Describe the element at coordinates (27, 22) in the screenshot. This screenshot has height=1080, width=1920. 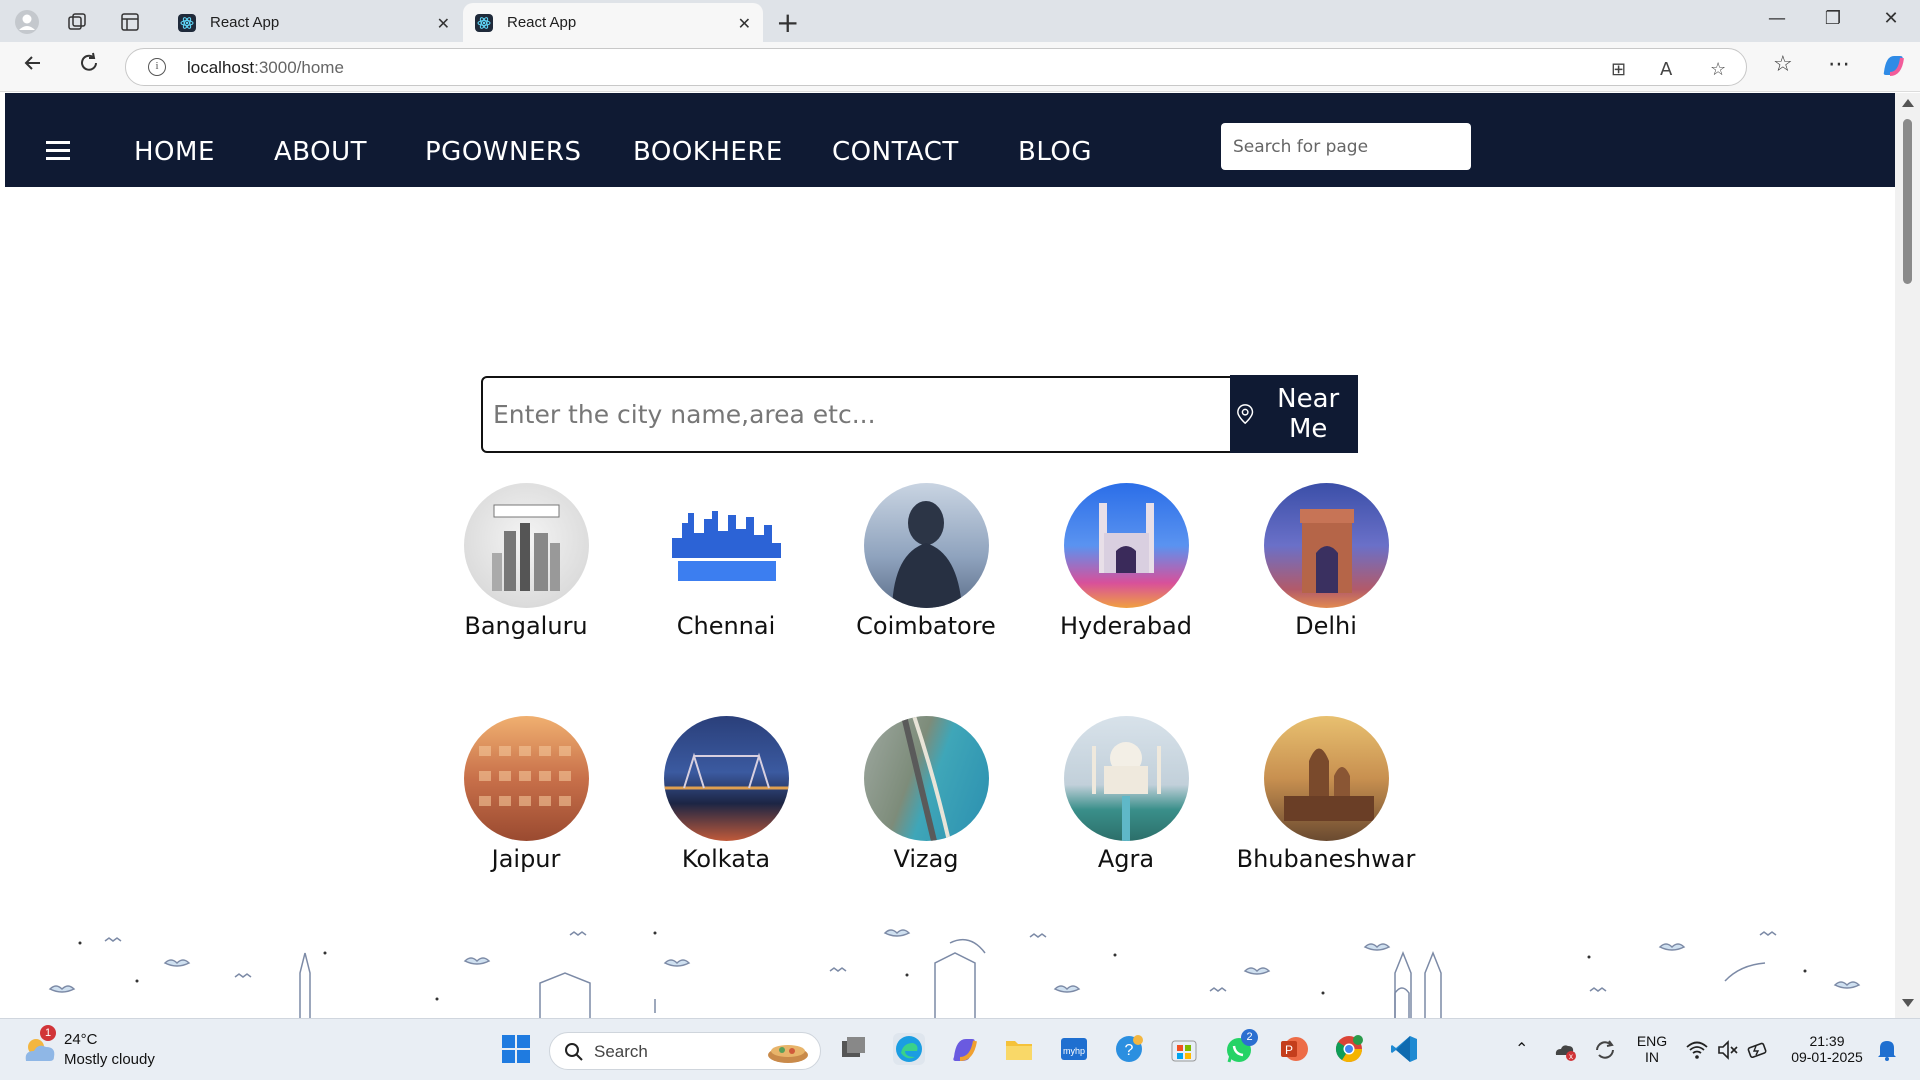
I see `profile-icon` at that location.